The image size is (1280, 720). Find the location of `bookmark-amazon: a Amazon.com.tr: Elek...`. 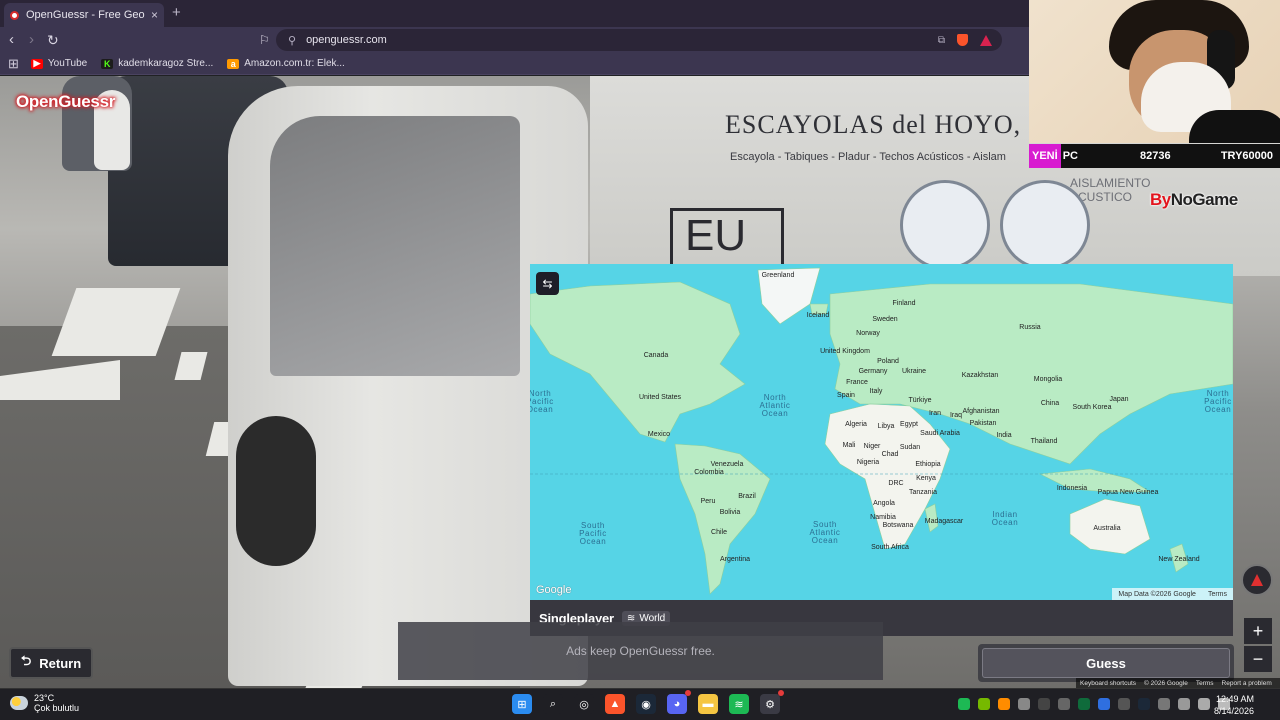

bookmark-amazon: a Amazon.com.tr: Elek... is located at coordinates (286, 63).